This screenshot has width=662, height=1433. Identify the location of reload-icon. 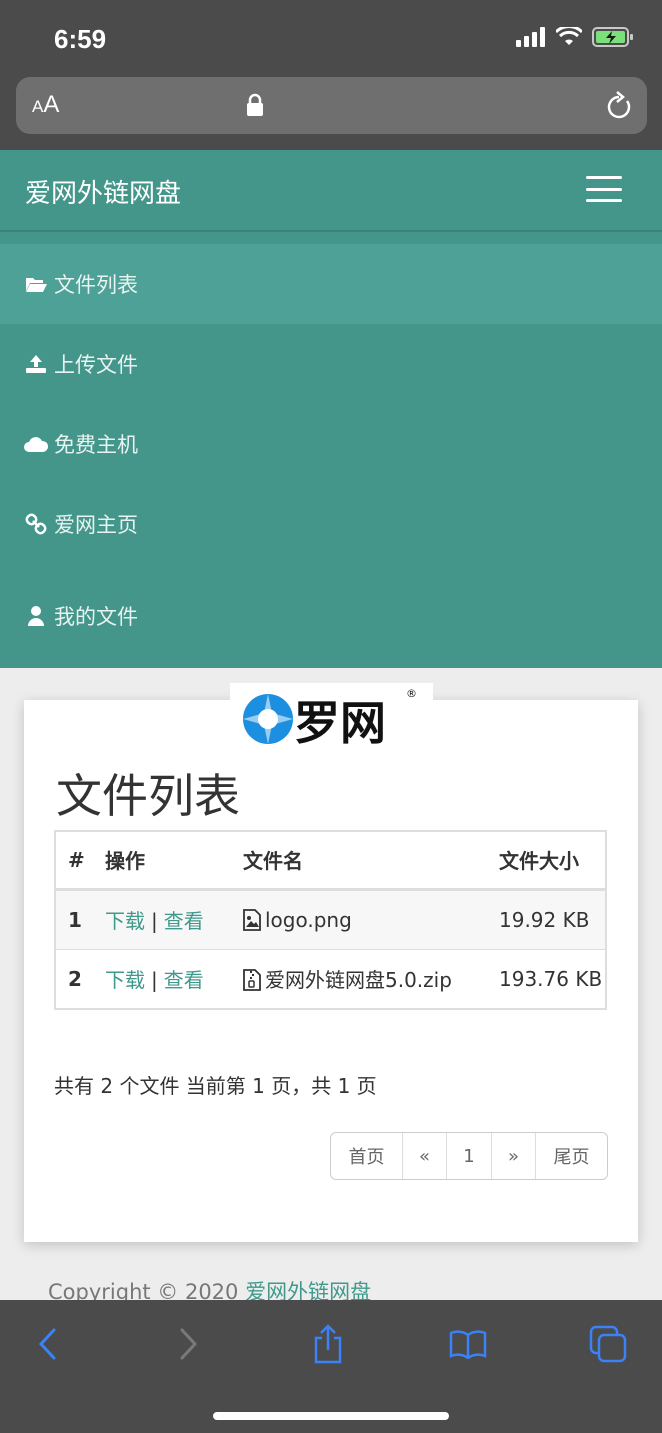
(619, 108).